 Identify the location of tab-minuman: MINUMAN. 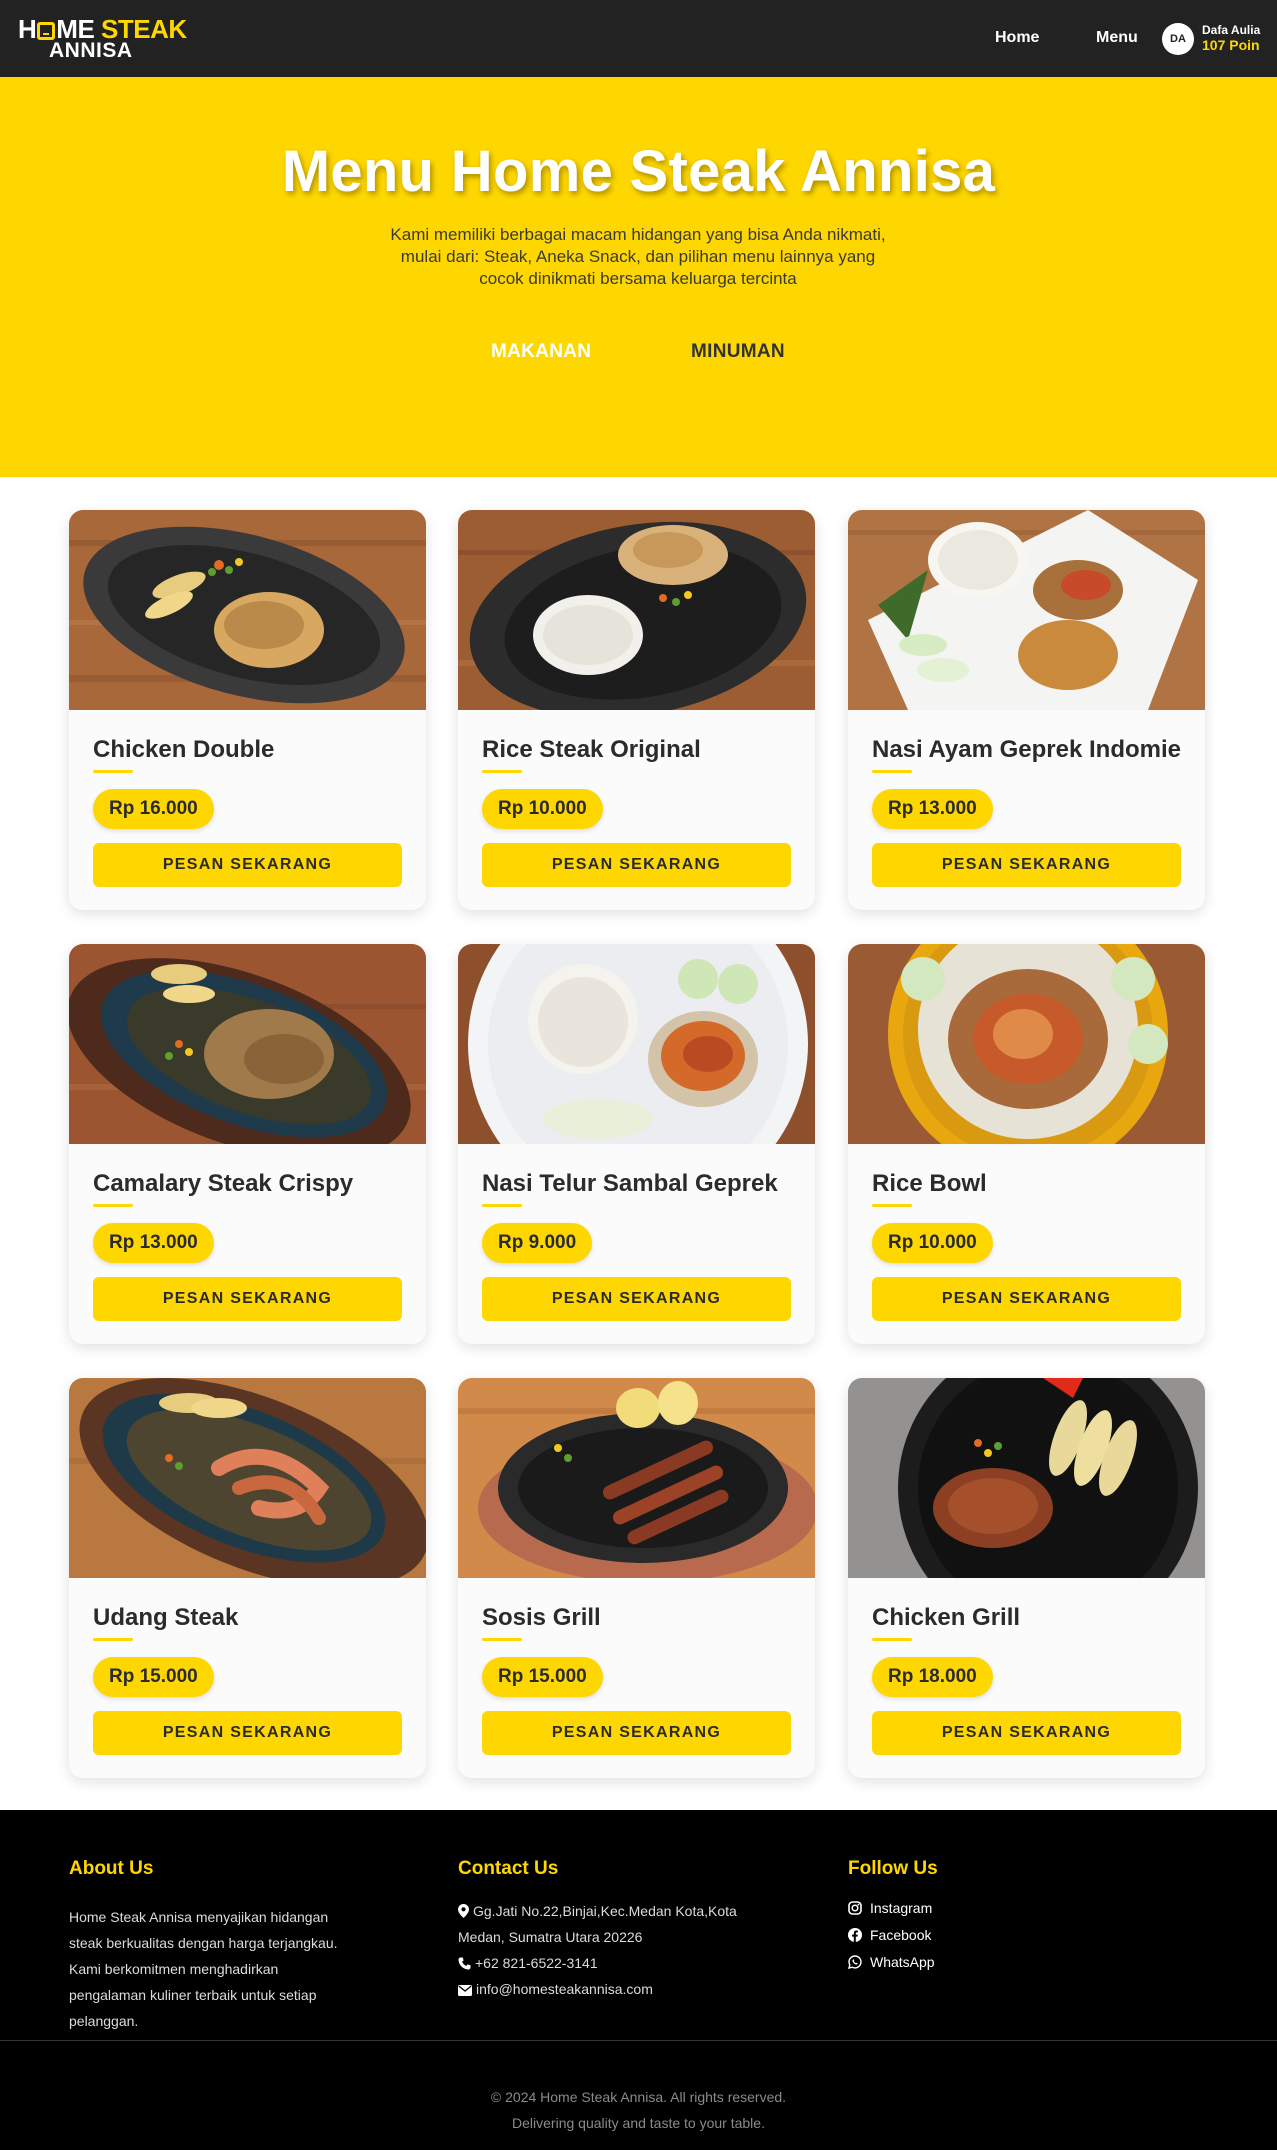
(738, 352).